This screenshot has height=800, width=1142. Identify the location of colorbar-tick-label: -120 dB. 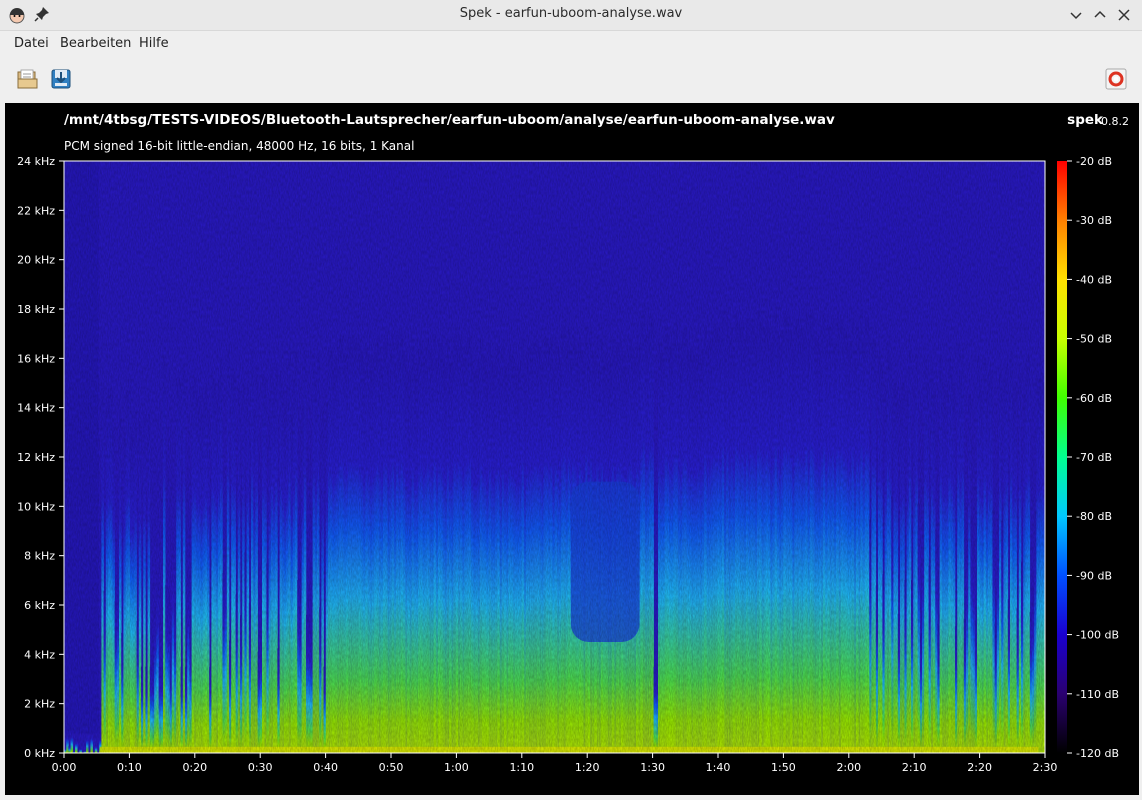
(1097, 753).